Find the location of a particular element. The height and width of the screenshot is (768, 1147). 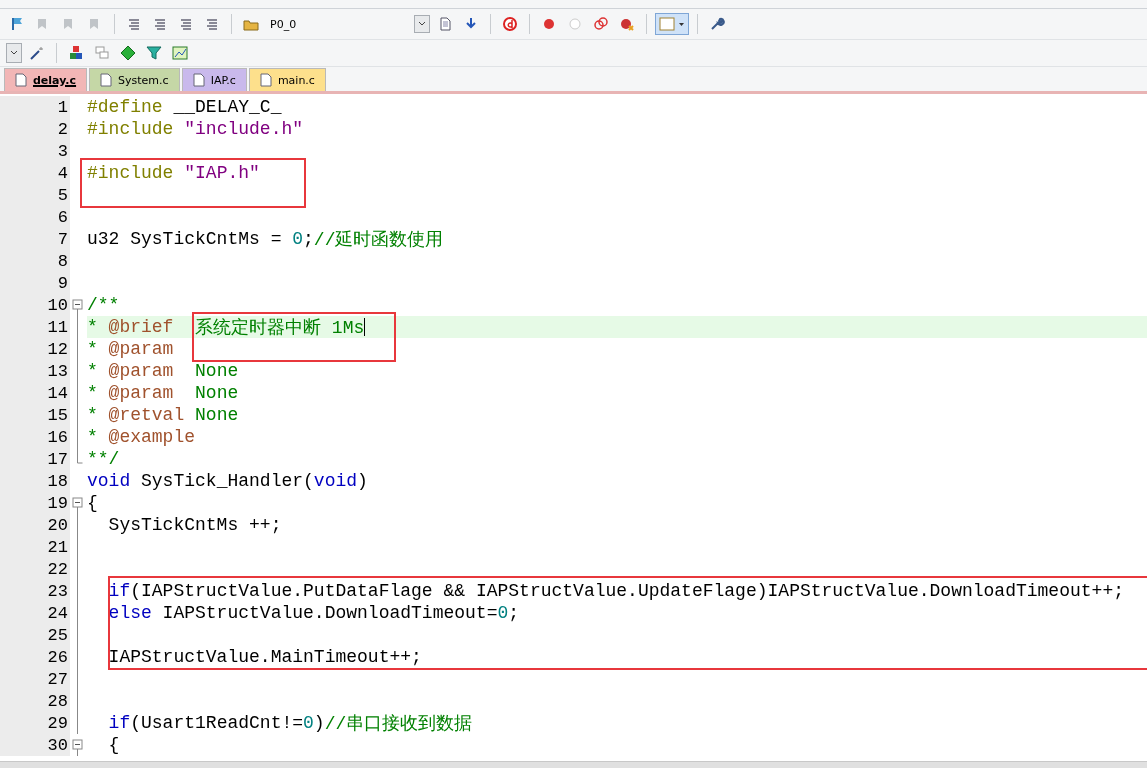

file-tab: IAP.c is located at coordinates (214, 79).